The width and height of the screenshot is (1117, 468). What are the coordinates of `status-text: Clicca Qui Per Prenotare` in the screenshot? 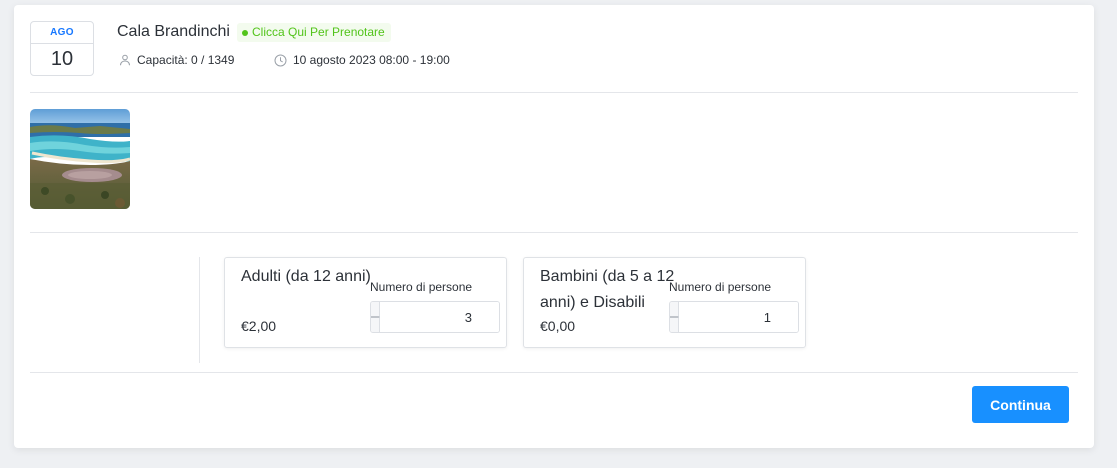 It's located at (318, 32).